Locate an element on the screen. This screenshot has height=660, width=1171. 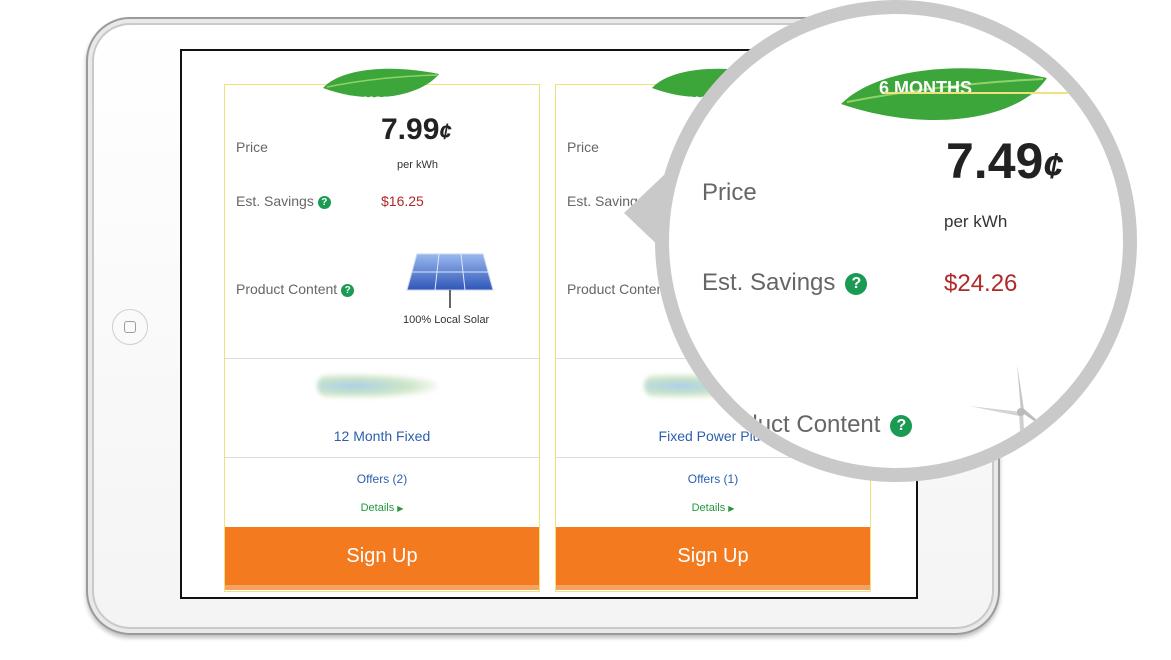
product-content-label: Product Content is located at coordinates (618, 289).